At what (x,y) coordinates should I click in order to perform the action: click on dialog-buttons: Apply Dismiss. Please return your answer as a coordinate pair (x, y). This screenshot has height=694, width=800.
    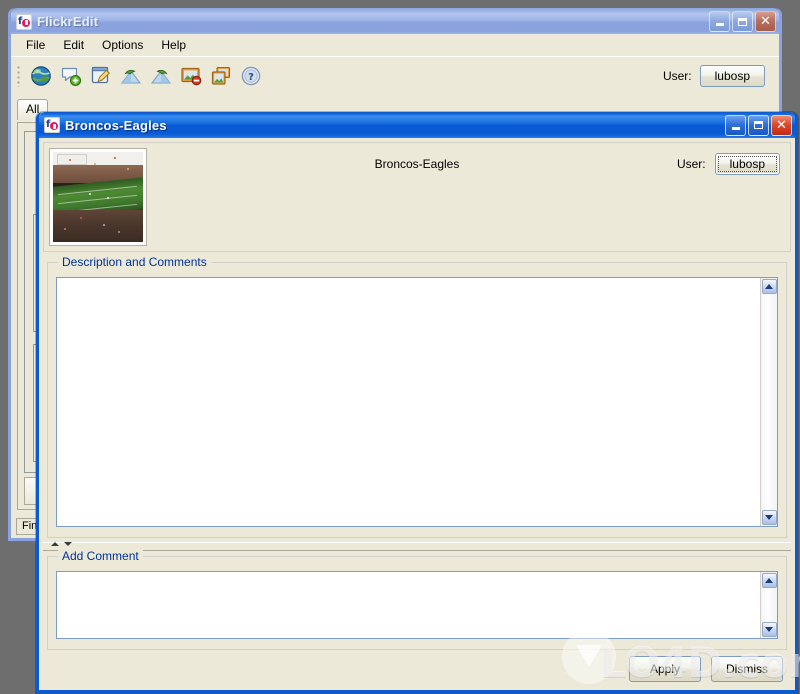
    Looking at the image, I should click on (706, 669).